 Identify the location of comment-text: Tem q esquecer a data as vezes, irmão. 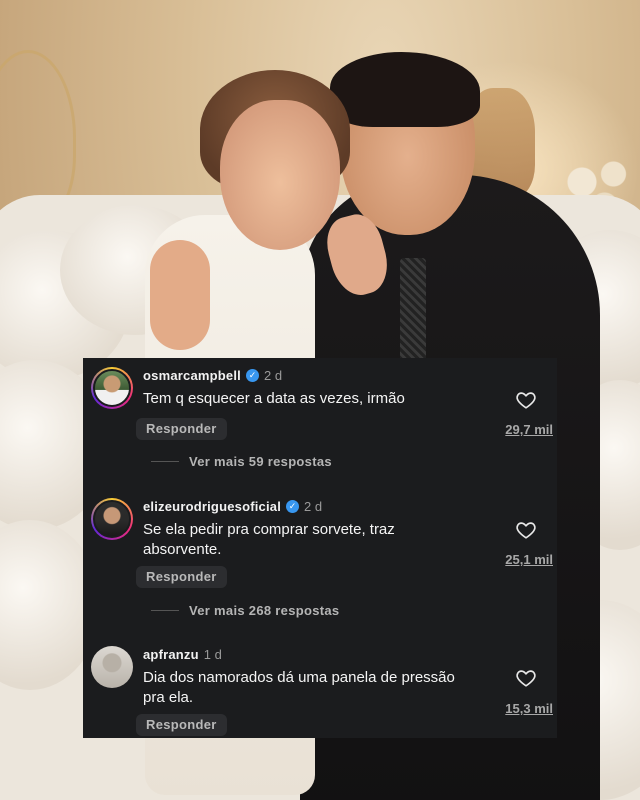
(274, 398).